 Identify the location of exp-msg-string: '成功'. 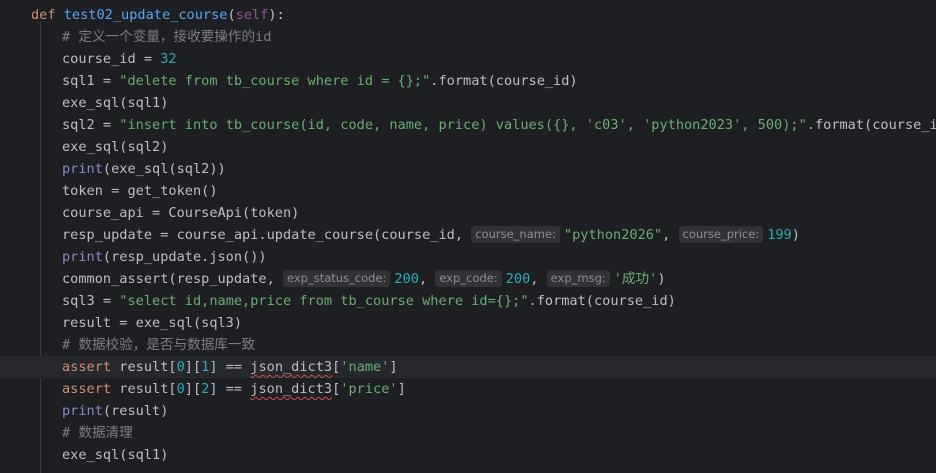
(635, 279).